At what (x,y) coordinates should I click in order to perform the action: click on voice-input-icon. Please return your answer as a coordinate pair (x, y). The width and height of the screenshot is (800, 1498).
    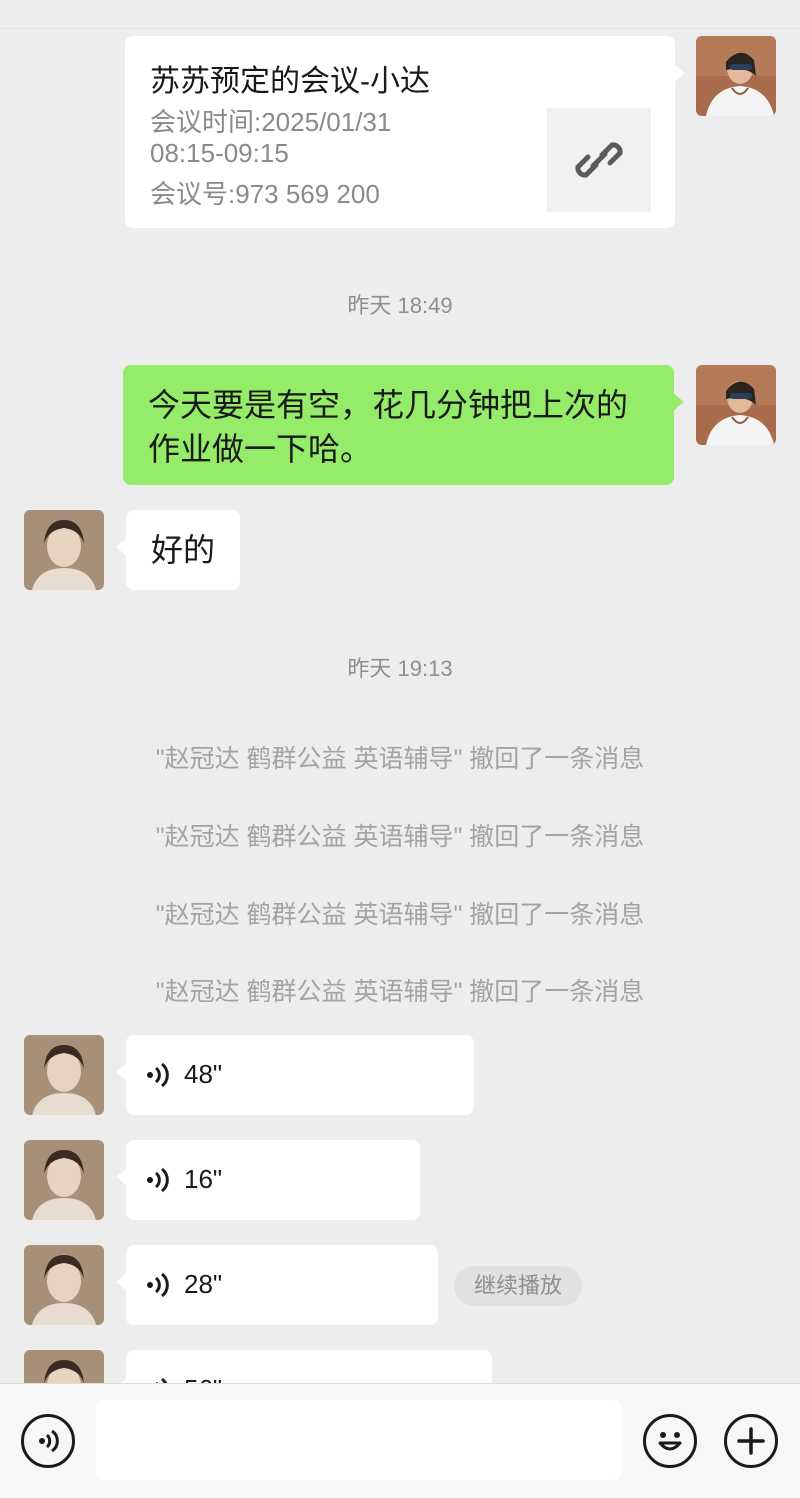
    Looking at the image, I should click on (48, 1441).